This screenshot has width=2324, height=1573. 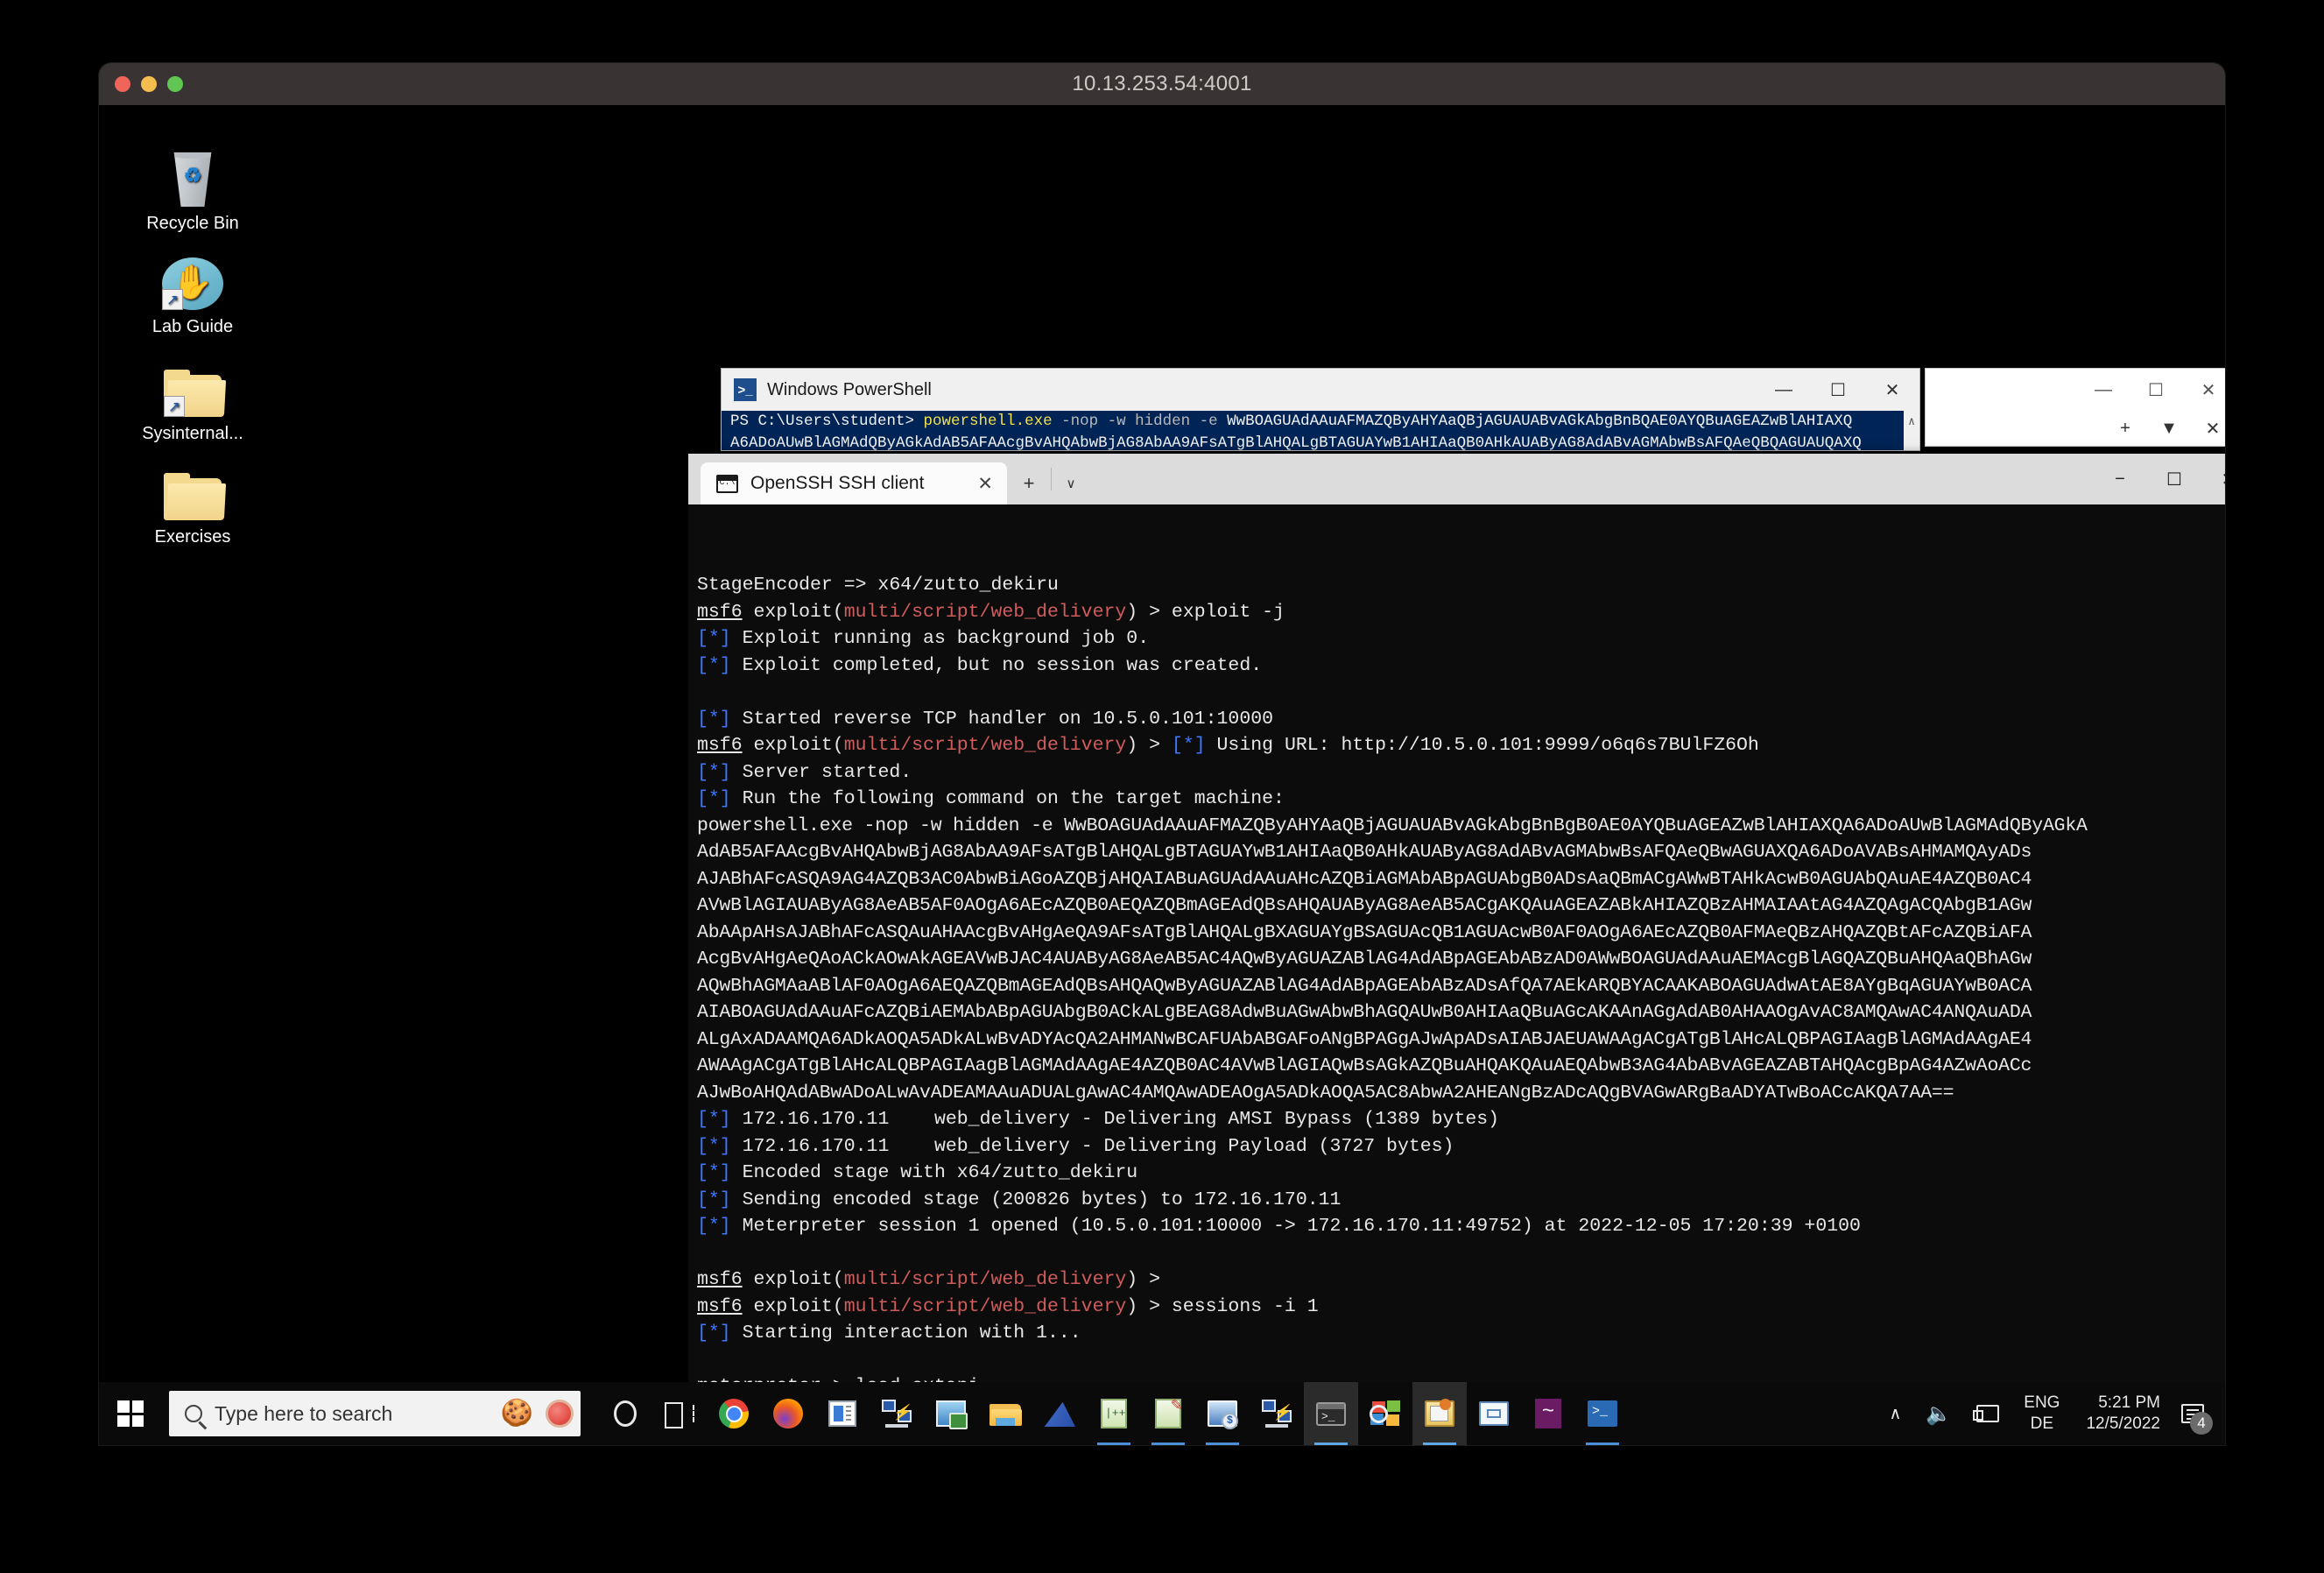 I want to click on taskbar-item-windows-tool-icon, so click(x=1385, y=1413).